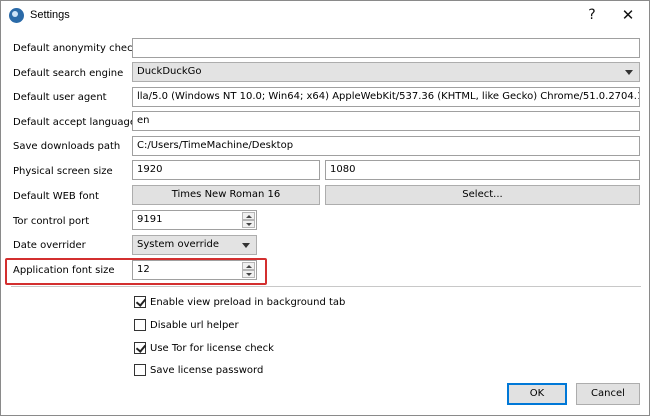 This screenshot has height=416, width=650. Describe the element at coordinates (140, 348) in the screenshot. I see `tor-license-checkbox` at that location.